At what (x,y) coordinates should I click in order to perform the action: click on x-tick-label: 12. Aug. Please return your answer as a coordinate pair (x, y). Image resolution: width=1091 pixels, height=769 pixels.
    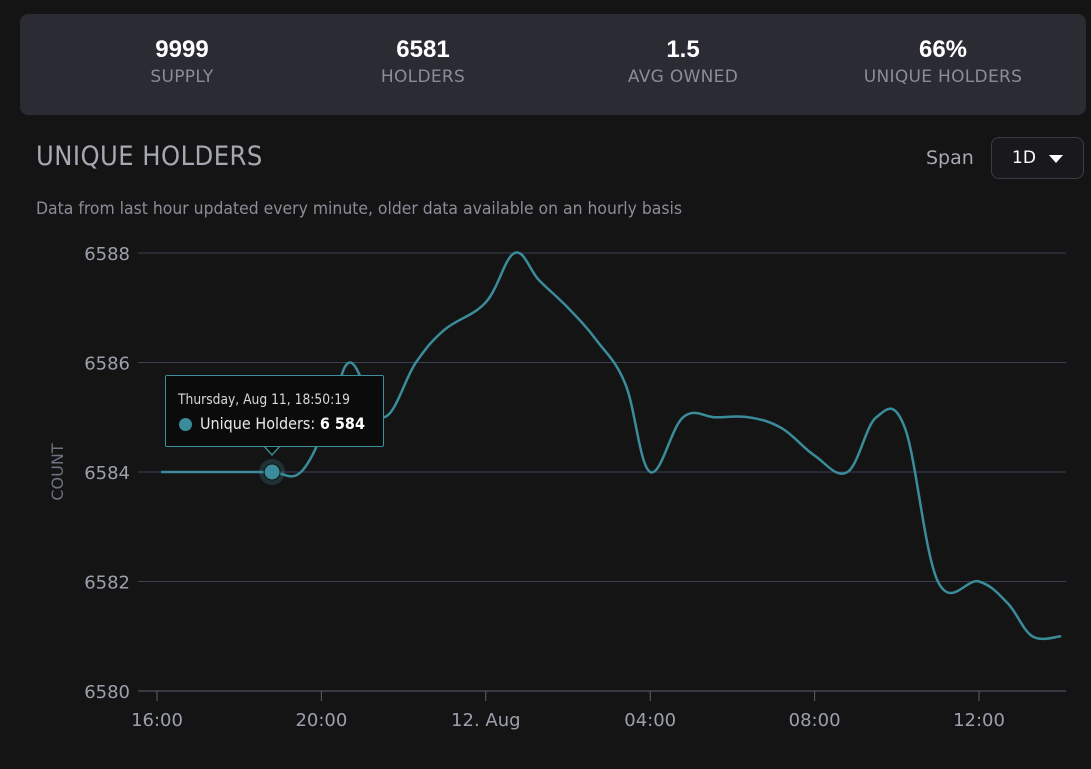
    Looking at the image, I should click on (486, 720).